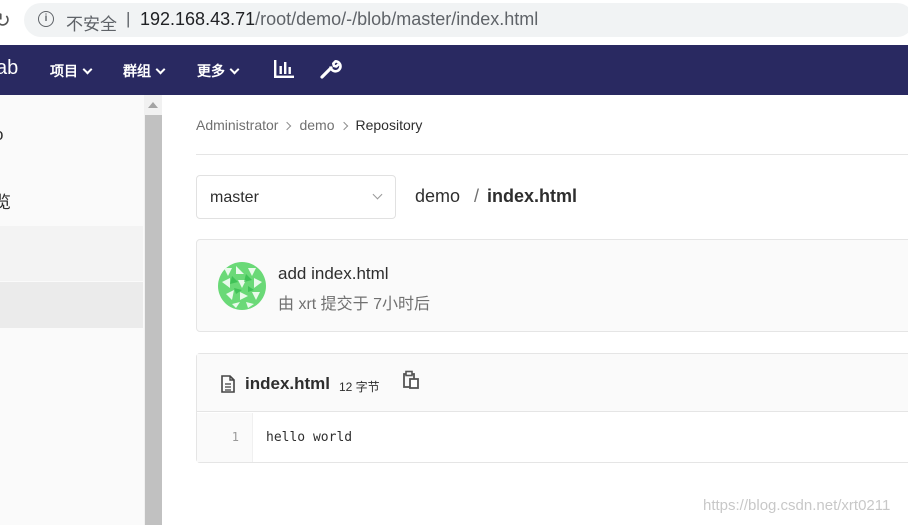 This screenshot has height=525, width=908. What do you see at coordinates (437, 196) in the screenshot?
I see `path-project-link: demo` at bounding box center [437, 196].